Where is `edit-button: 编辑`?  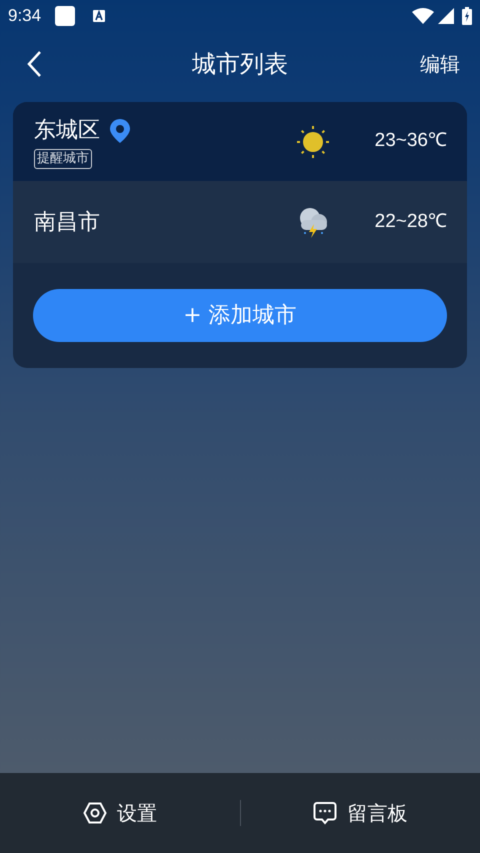 edit-button: 编辑 is located at coordinates (440, 64).